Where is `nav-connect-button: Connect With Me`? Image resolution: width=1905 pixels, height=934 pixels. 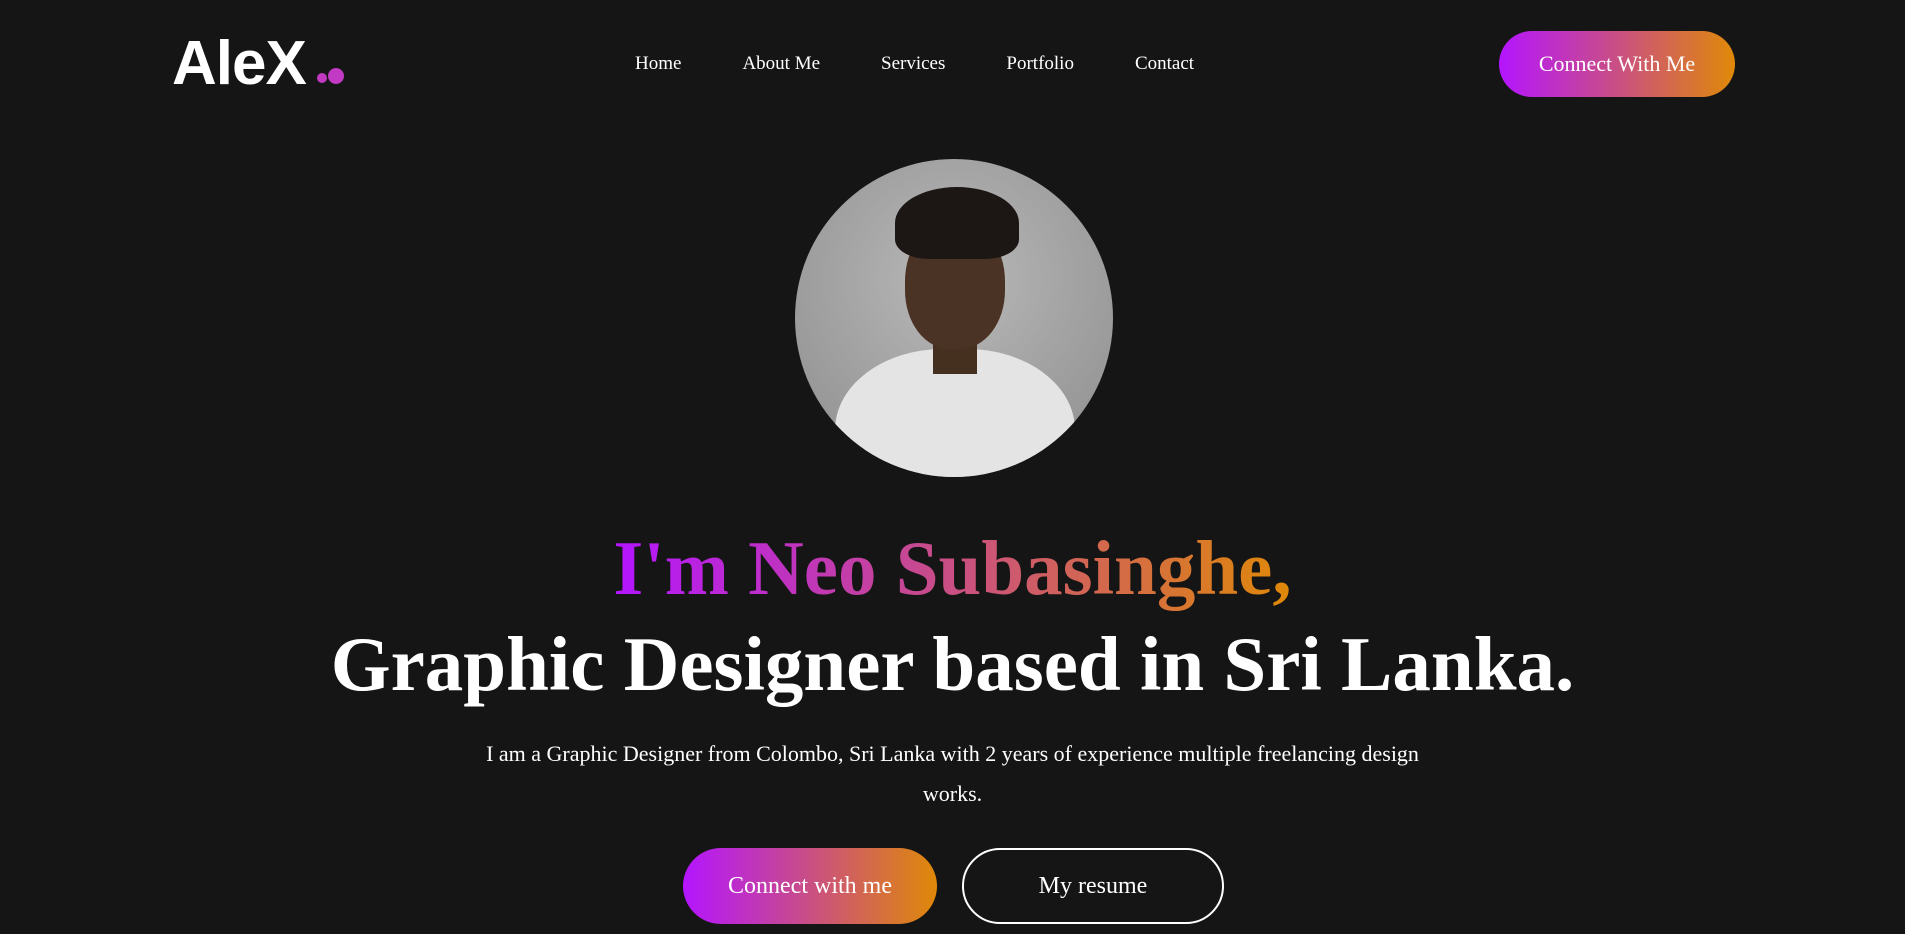 nav-connect-button: Connect With Me is located at coordinates (1617, 64).